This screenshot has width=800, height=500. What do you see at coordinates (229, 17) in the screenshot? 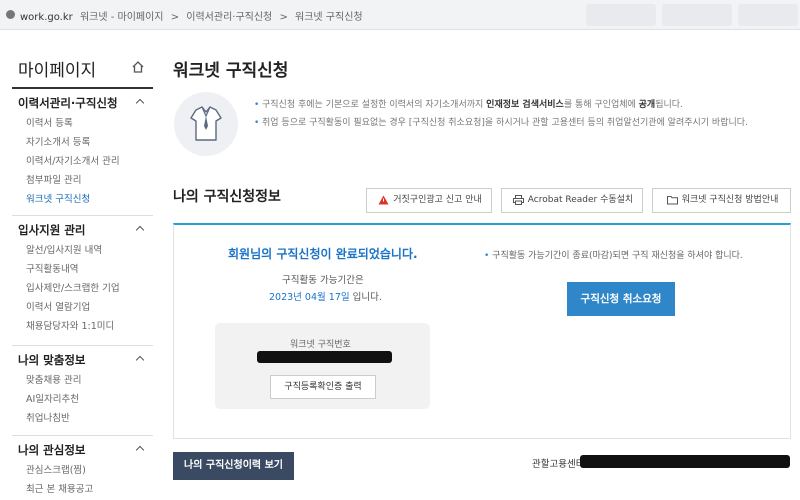
I see `breadcrumb-item: 이력서관리·구직신청` at bounding box center [229, 17].